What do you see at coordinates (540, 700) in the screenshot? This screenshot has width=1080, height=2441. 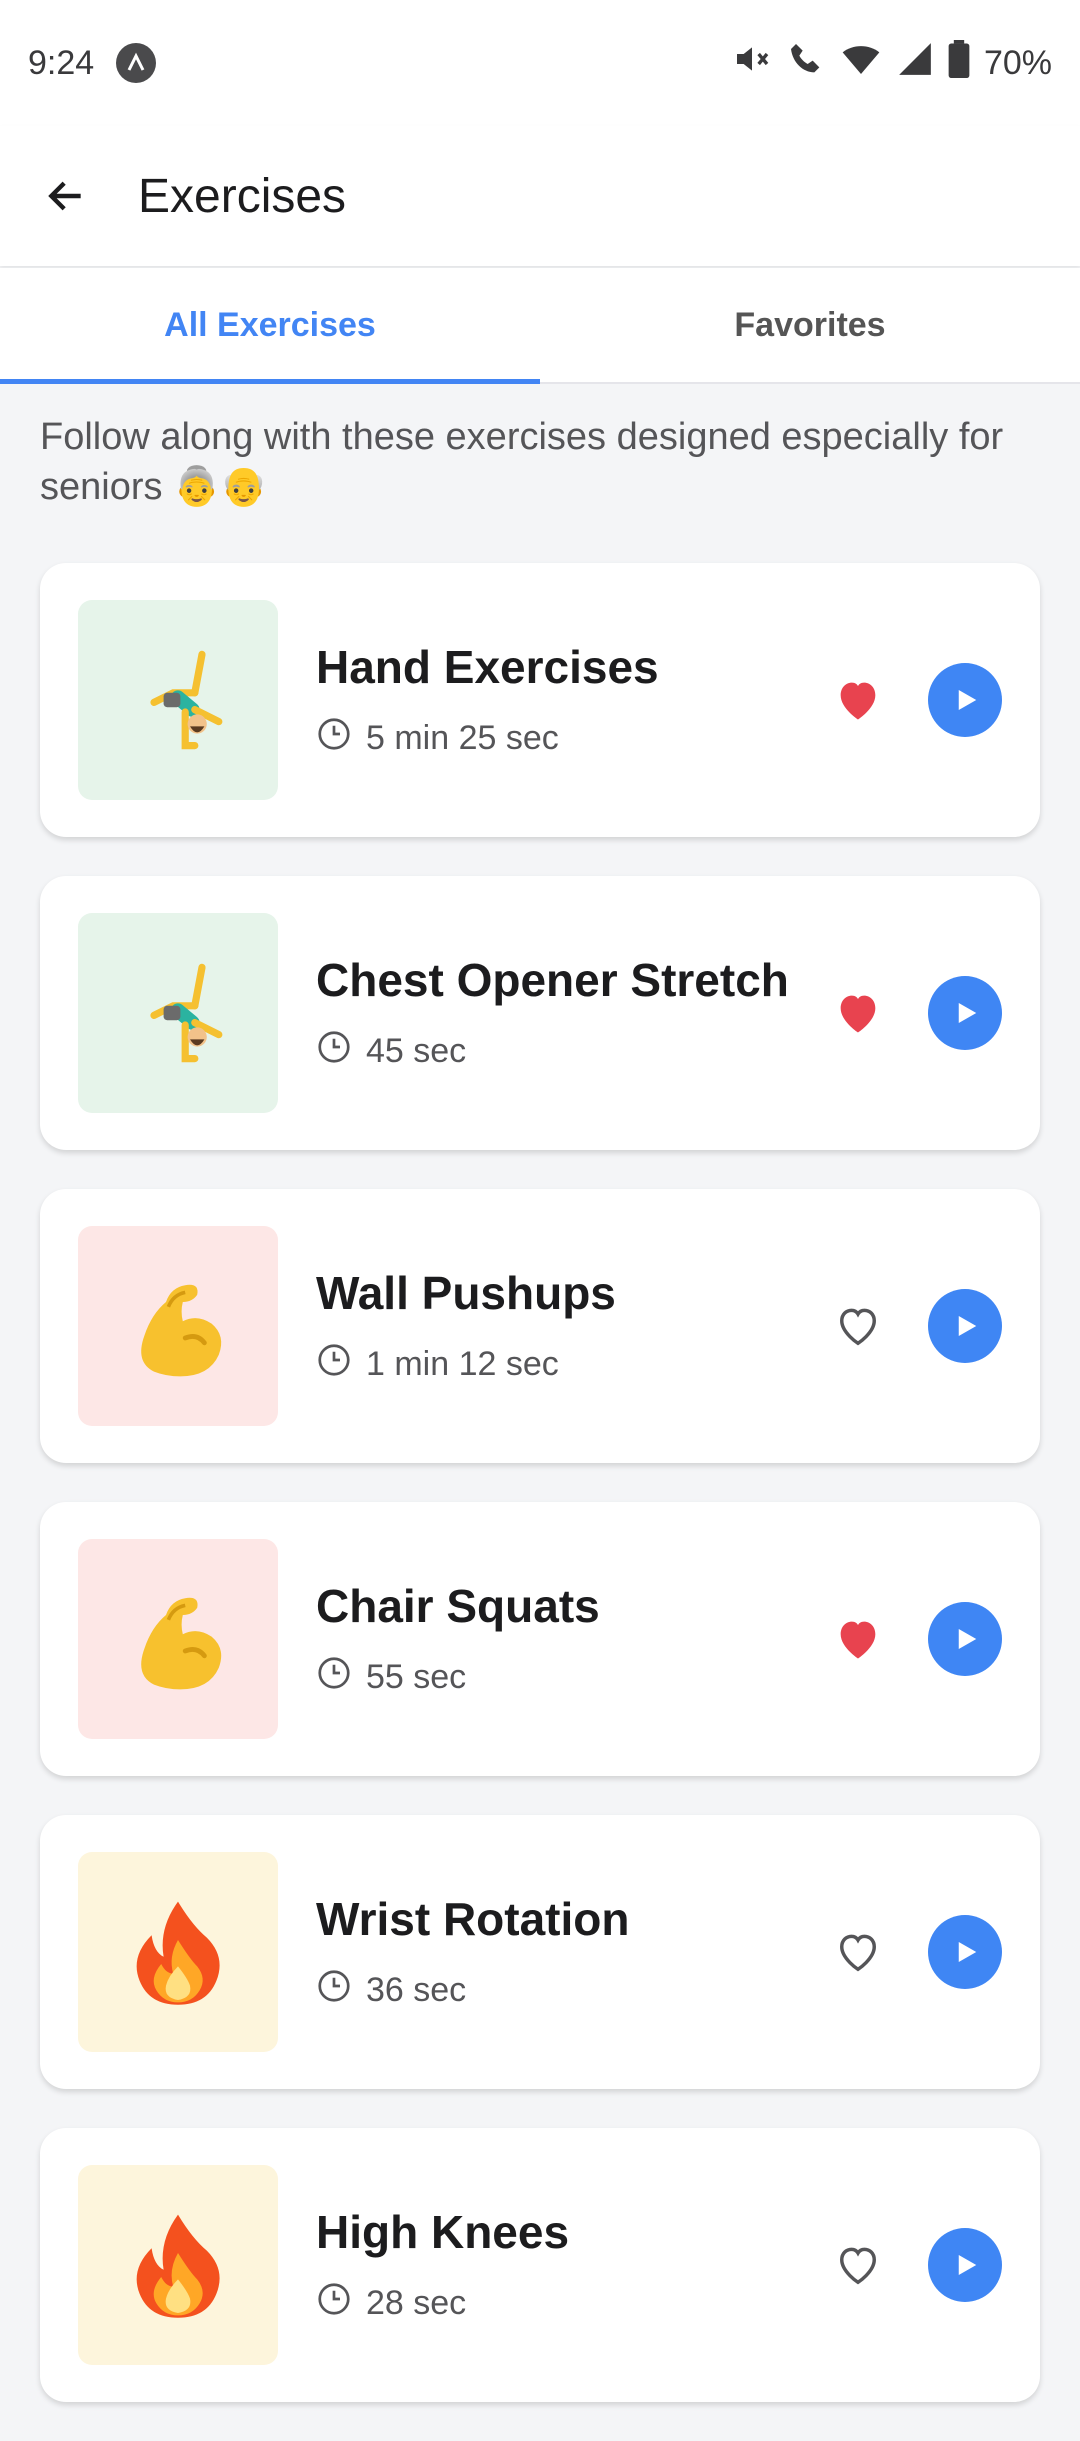 I see `exercise-card: Hand Exercises 5 min 25 sec` at bounding box center [540, 700].